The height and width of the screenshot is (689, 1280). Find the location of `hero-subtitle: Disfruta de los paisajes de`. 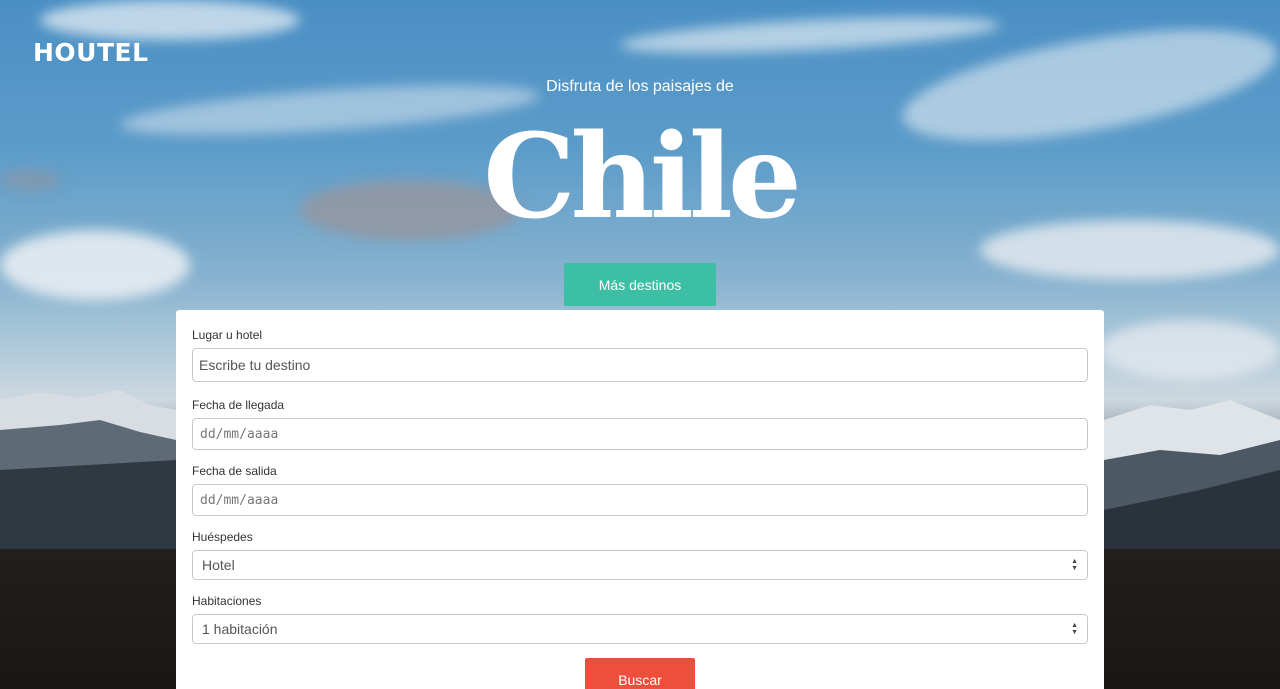

hero-subtitle: Disfruta de los paisajes de is located at coordinates (640, 86).